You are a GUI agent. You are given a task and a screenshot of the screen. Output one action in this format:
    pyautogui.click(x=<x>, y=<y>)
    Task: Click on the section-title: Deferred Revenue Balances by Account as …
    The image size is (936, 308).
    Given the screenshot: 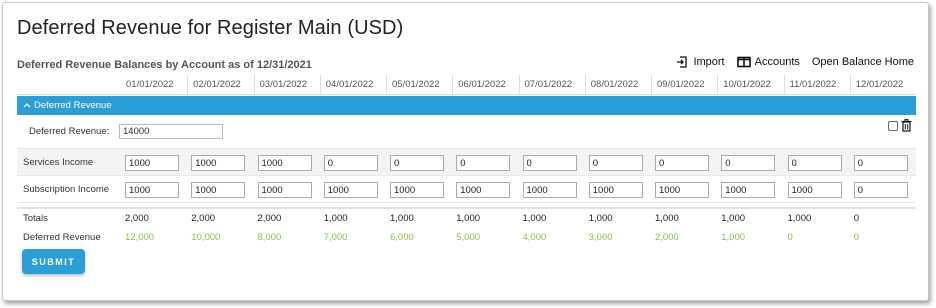 What is the action you would take?
    pyautogui.click(x=164, y=65)
    